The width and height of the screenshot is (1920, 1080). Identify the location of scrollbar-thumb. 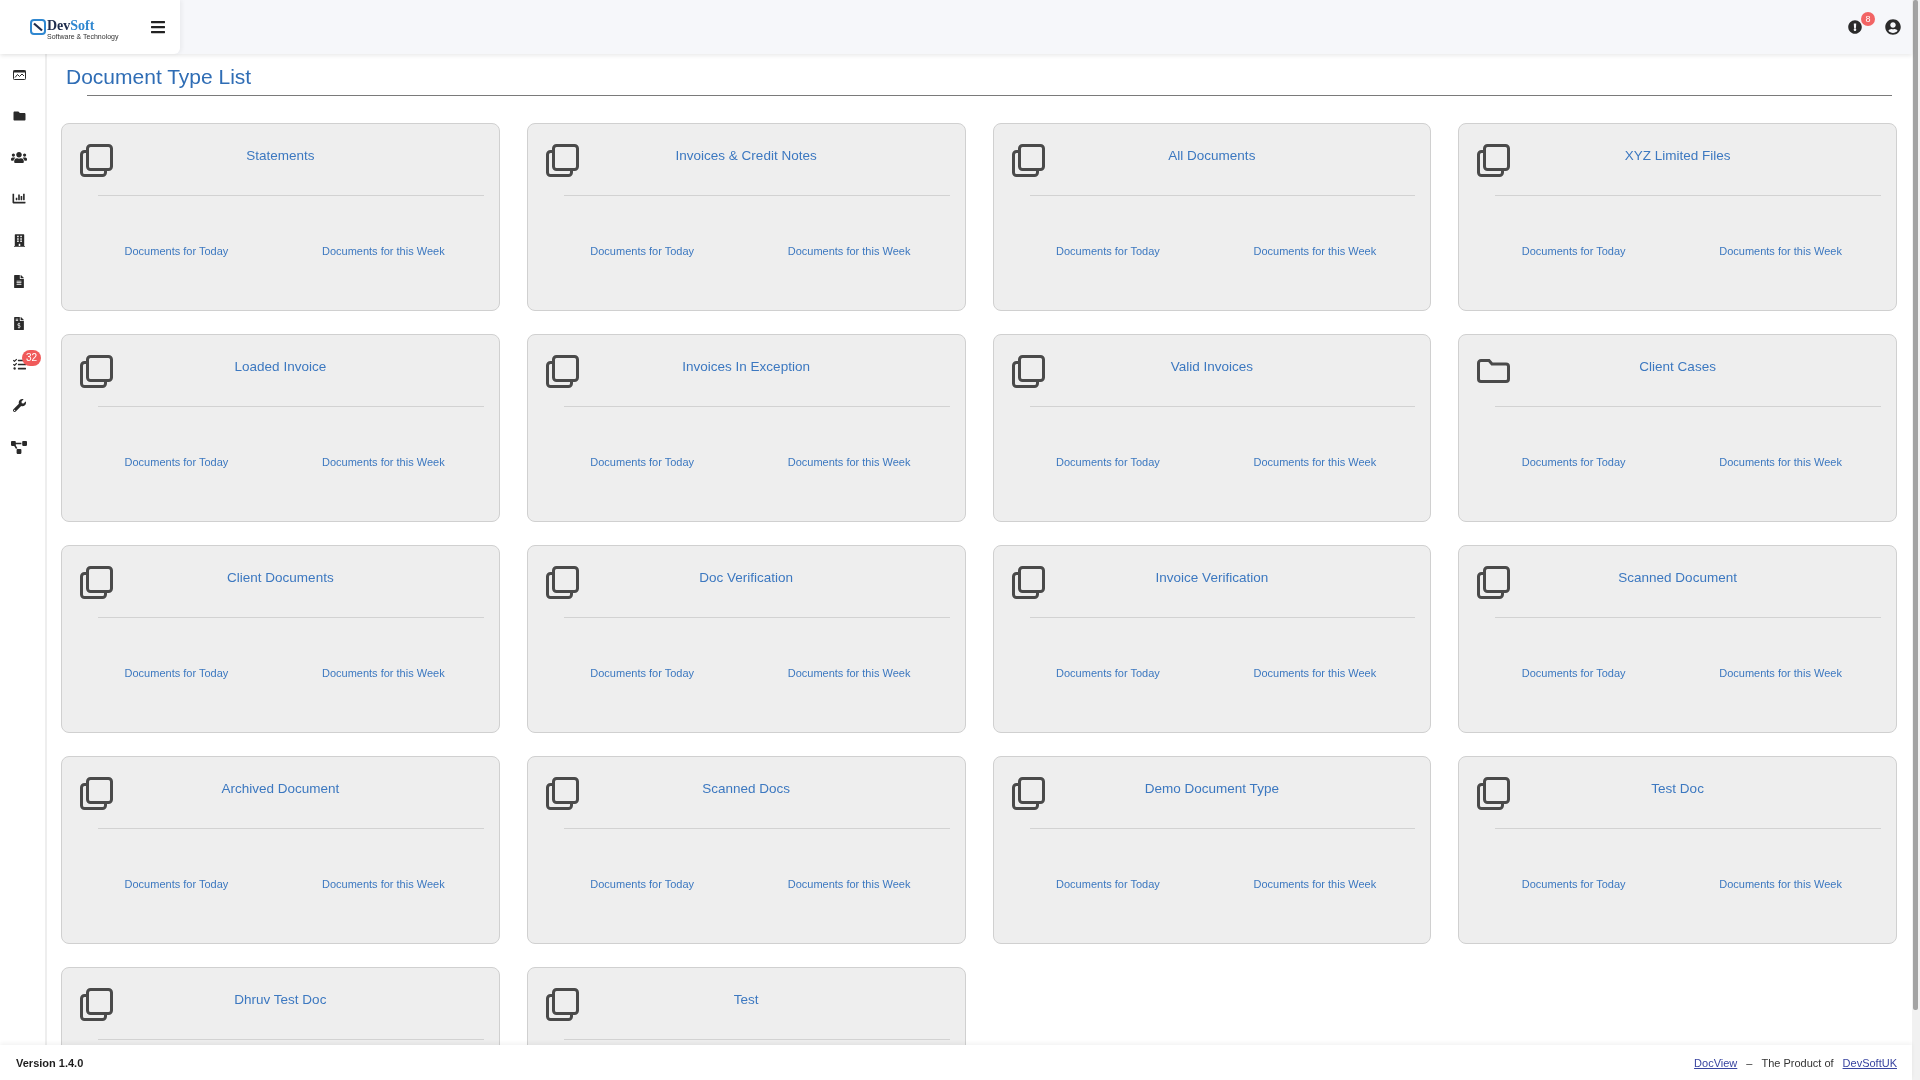
(1915, 505).